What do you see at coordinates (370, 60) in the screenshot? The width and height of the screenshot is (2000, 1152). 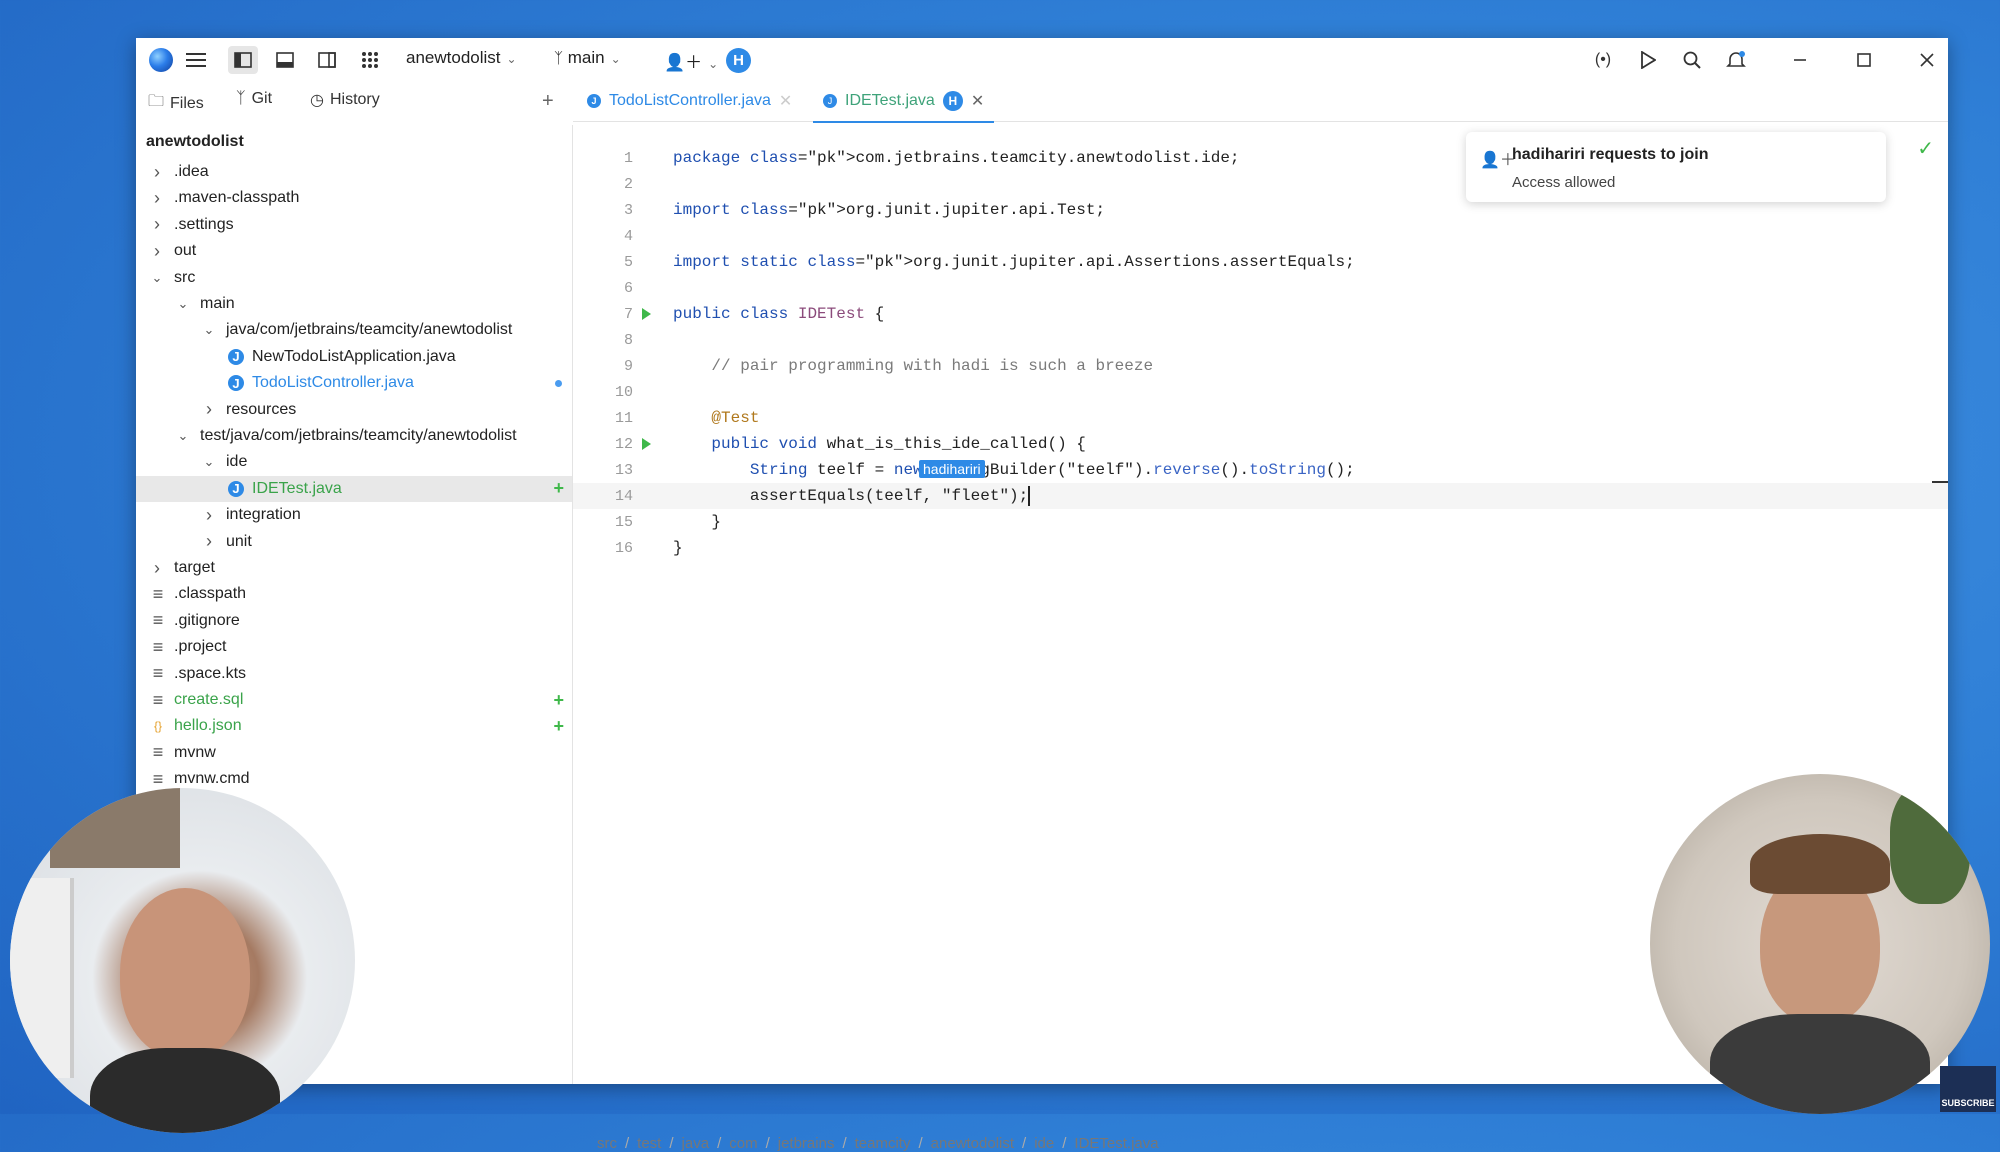 I see `apps-grid-icon` at bounding box center [370, 60].